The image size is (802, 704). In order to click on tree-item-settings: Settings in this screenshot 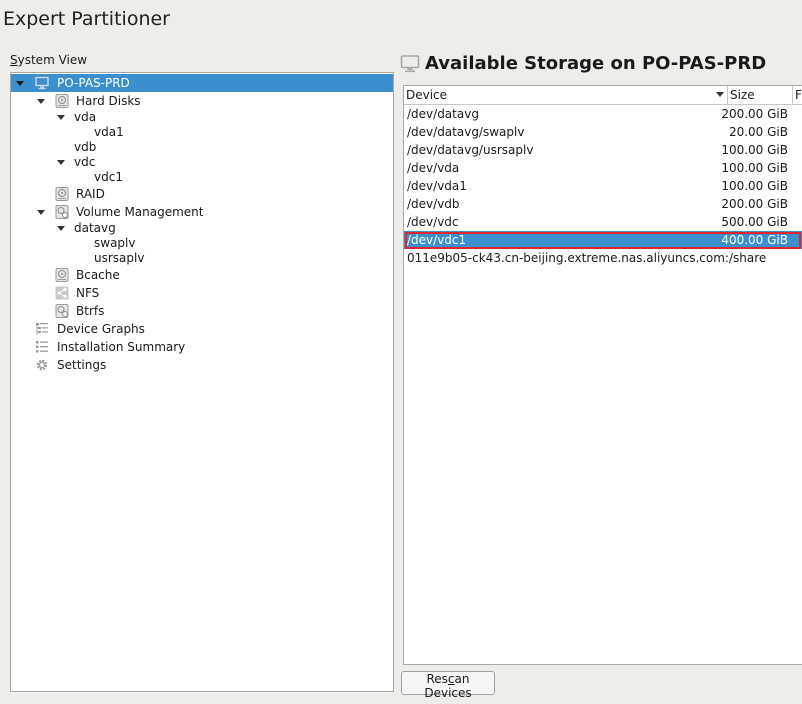, I will do `click(202, 365)`.